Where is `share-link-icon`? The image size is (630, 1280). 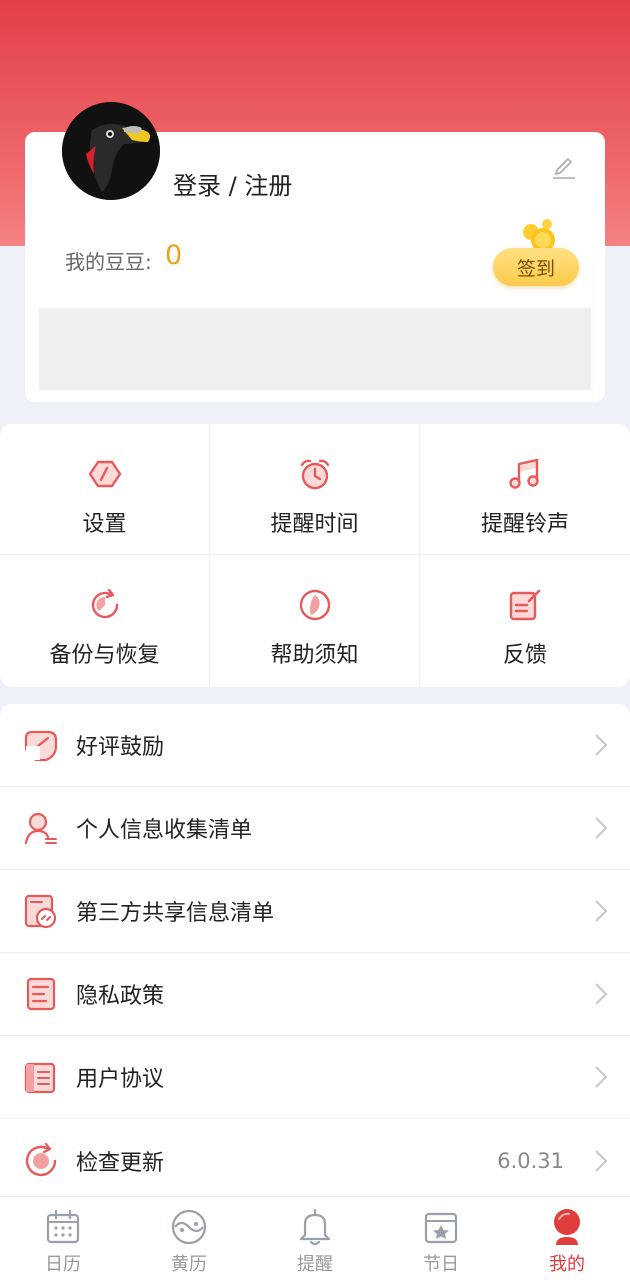 share-link-icon is located at coordinates (40, 911).